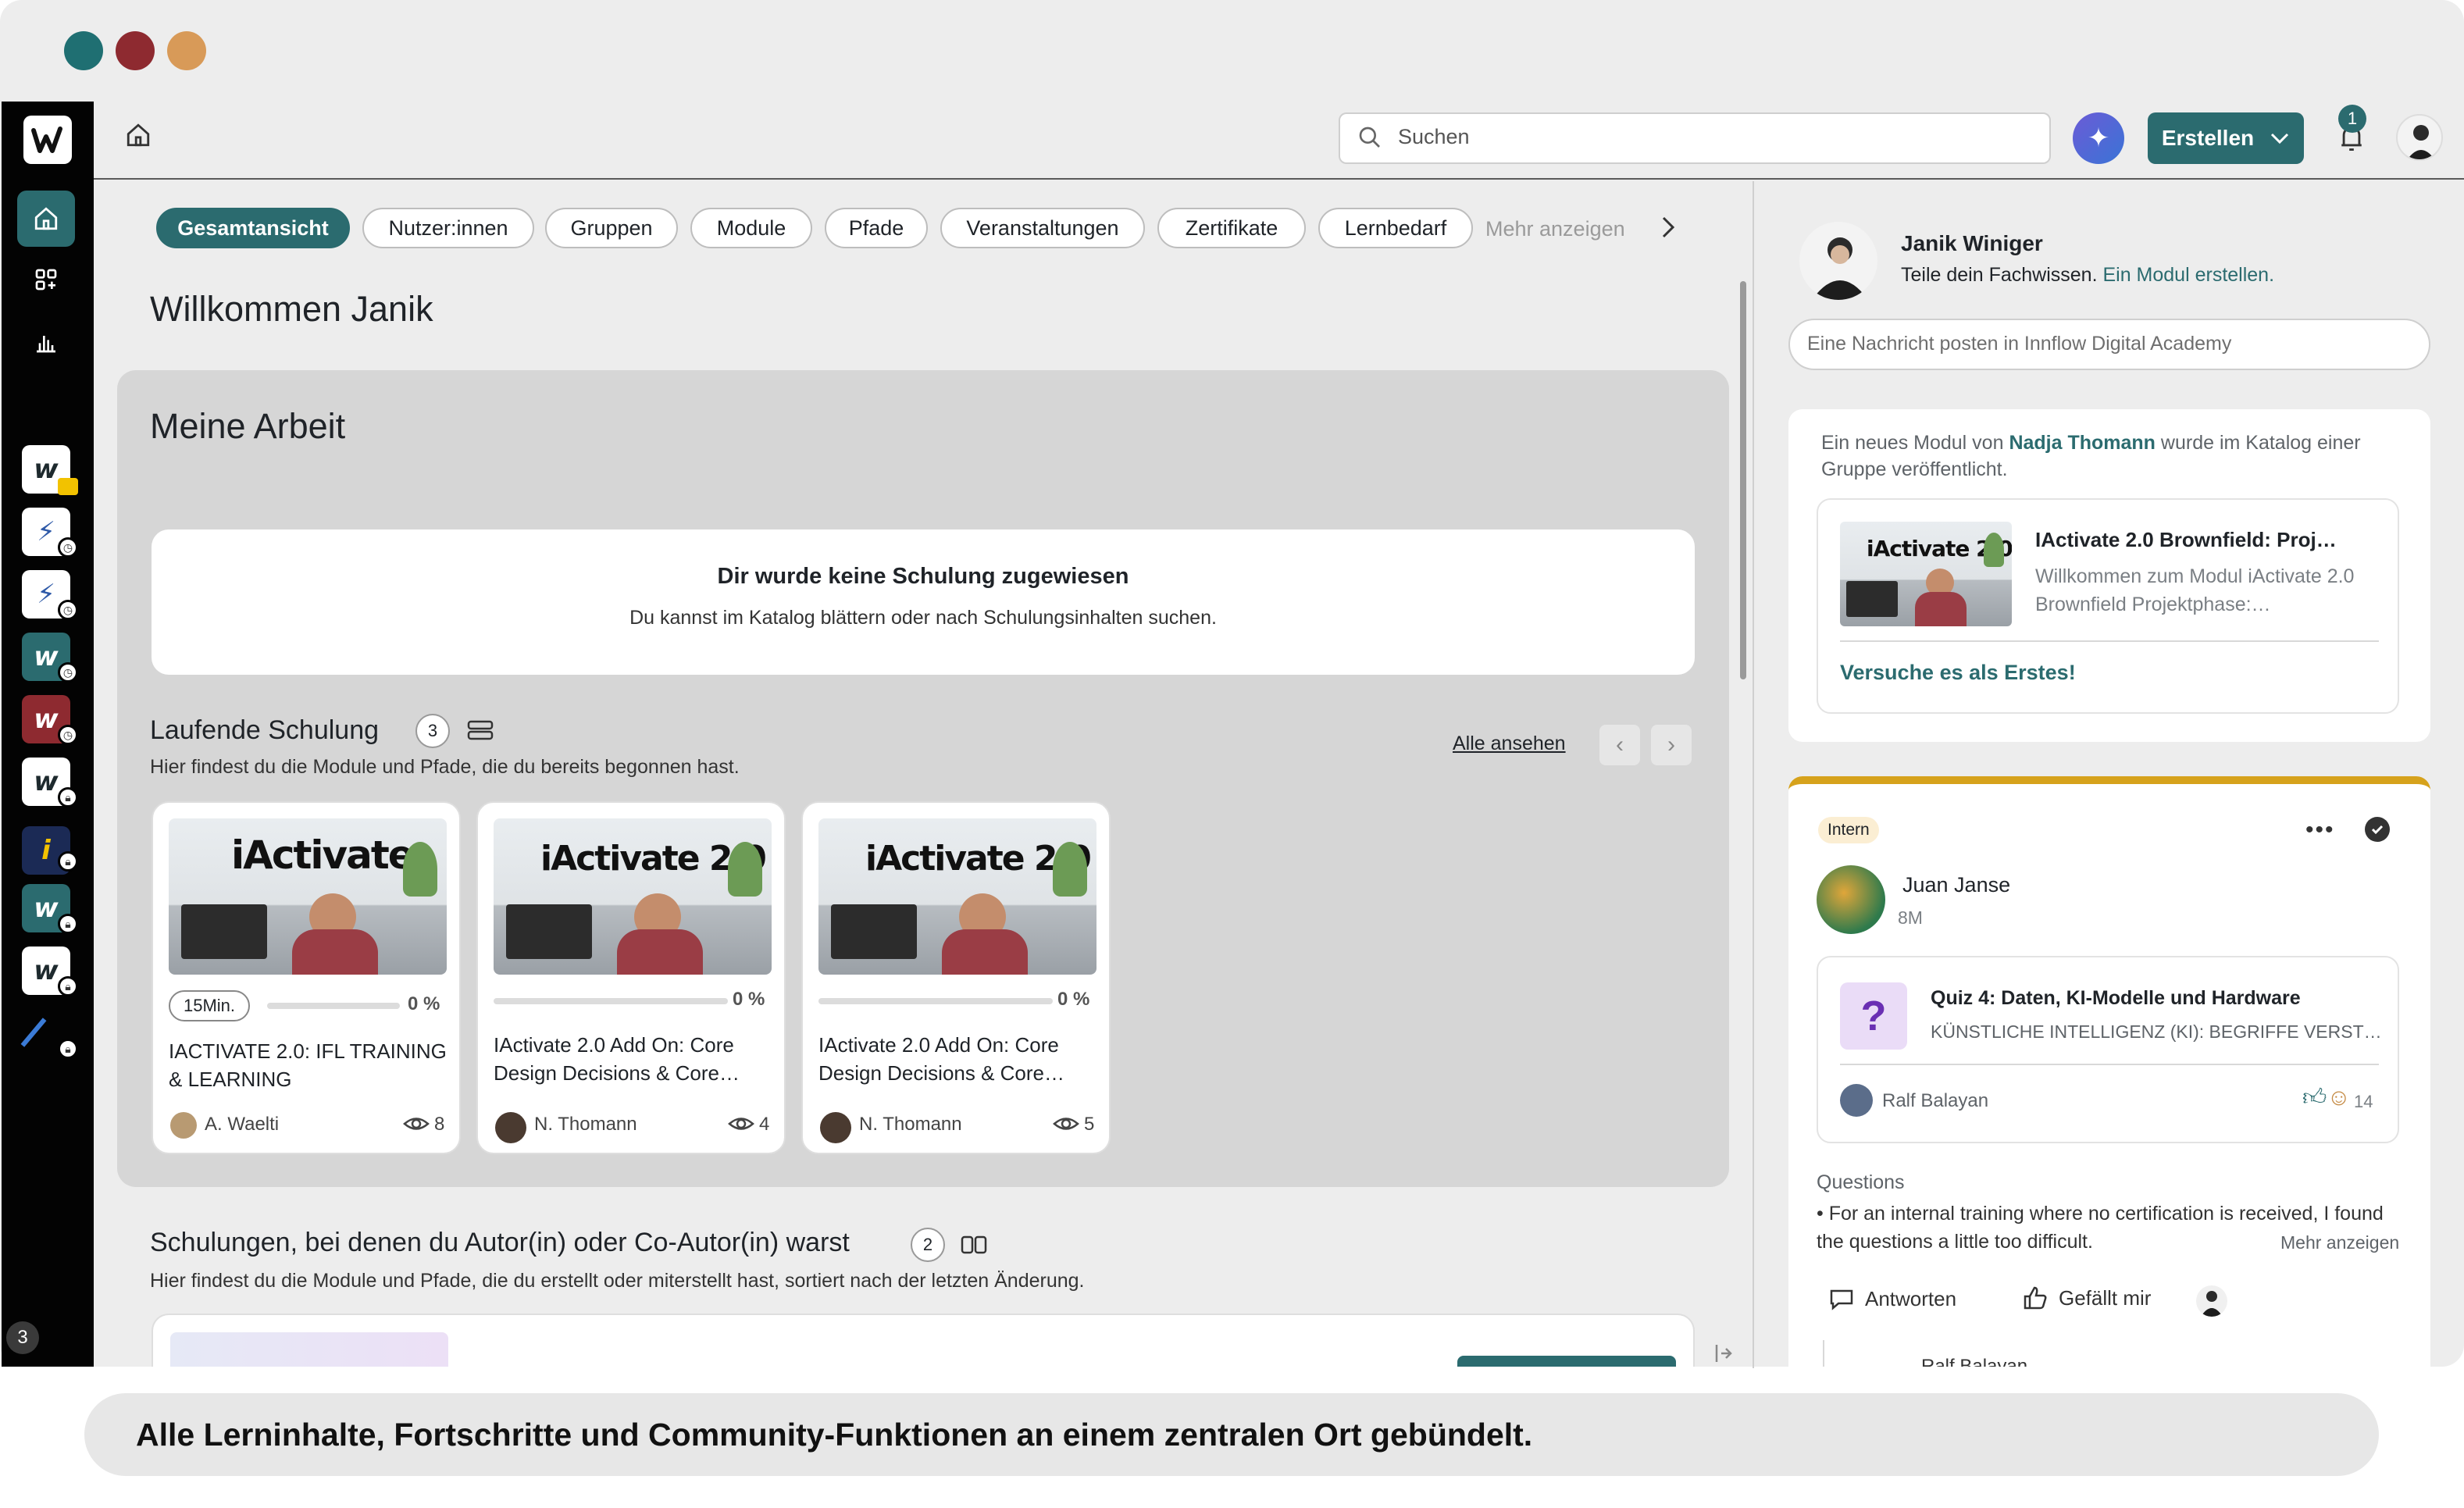 This screenshot has width=2464, height=1508. What do you see at coordinates (2208, 138) in the screenshot?
I see `create-button-label: Erstellen` at bounding box center [2208, 138].